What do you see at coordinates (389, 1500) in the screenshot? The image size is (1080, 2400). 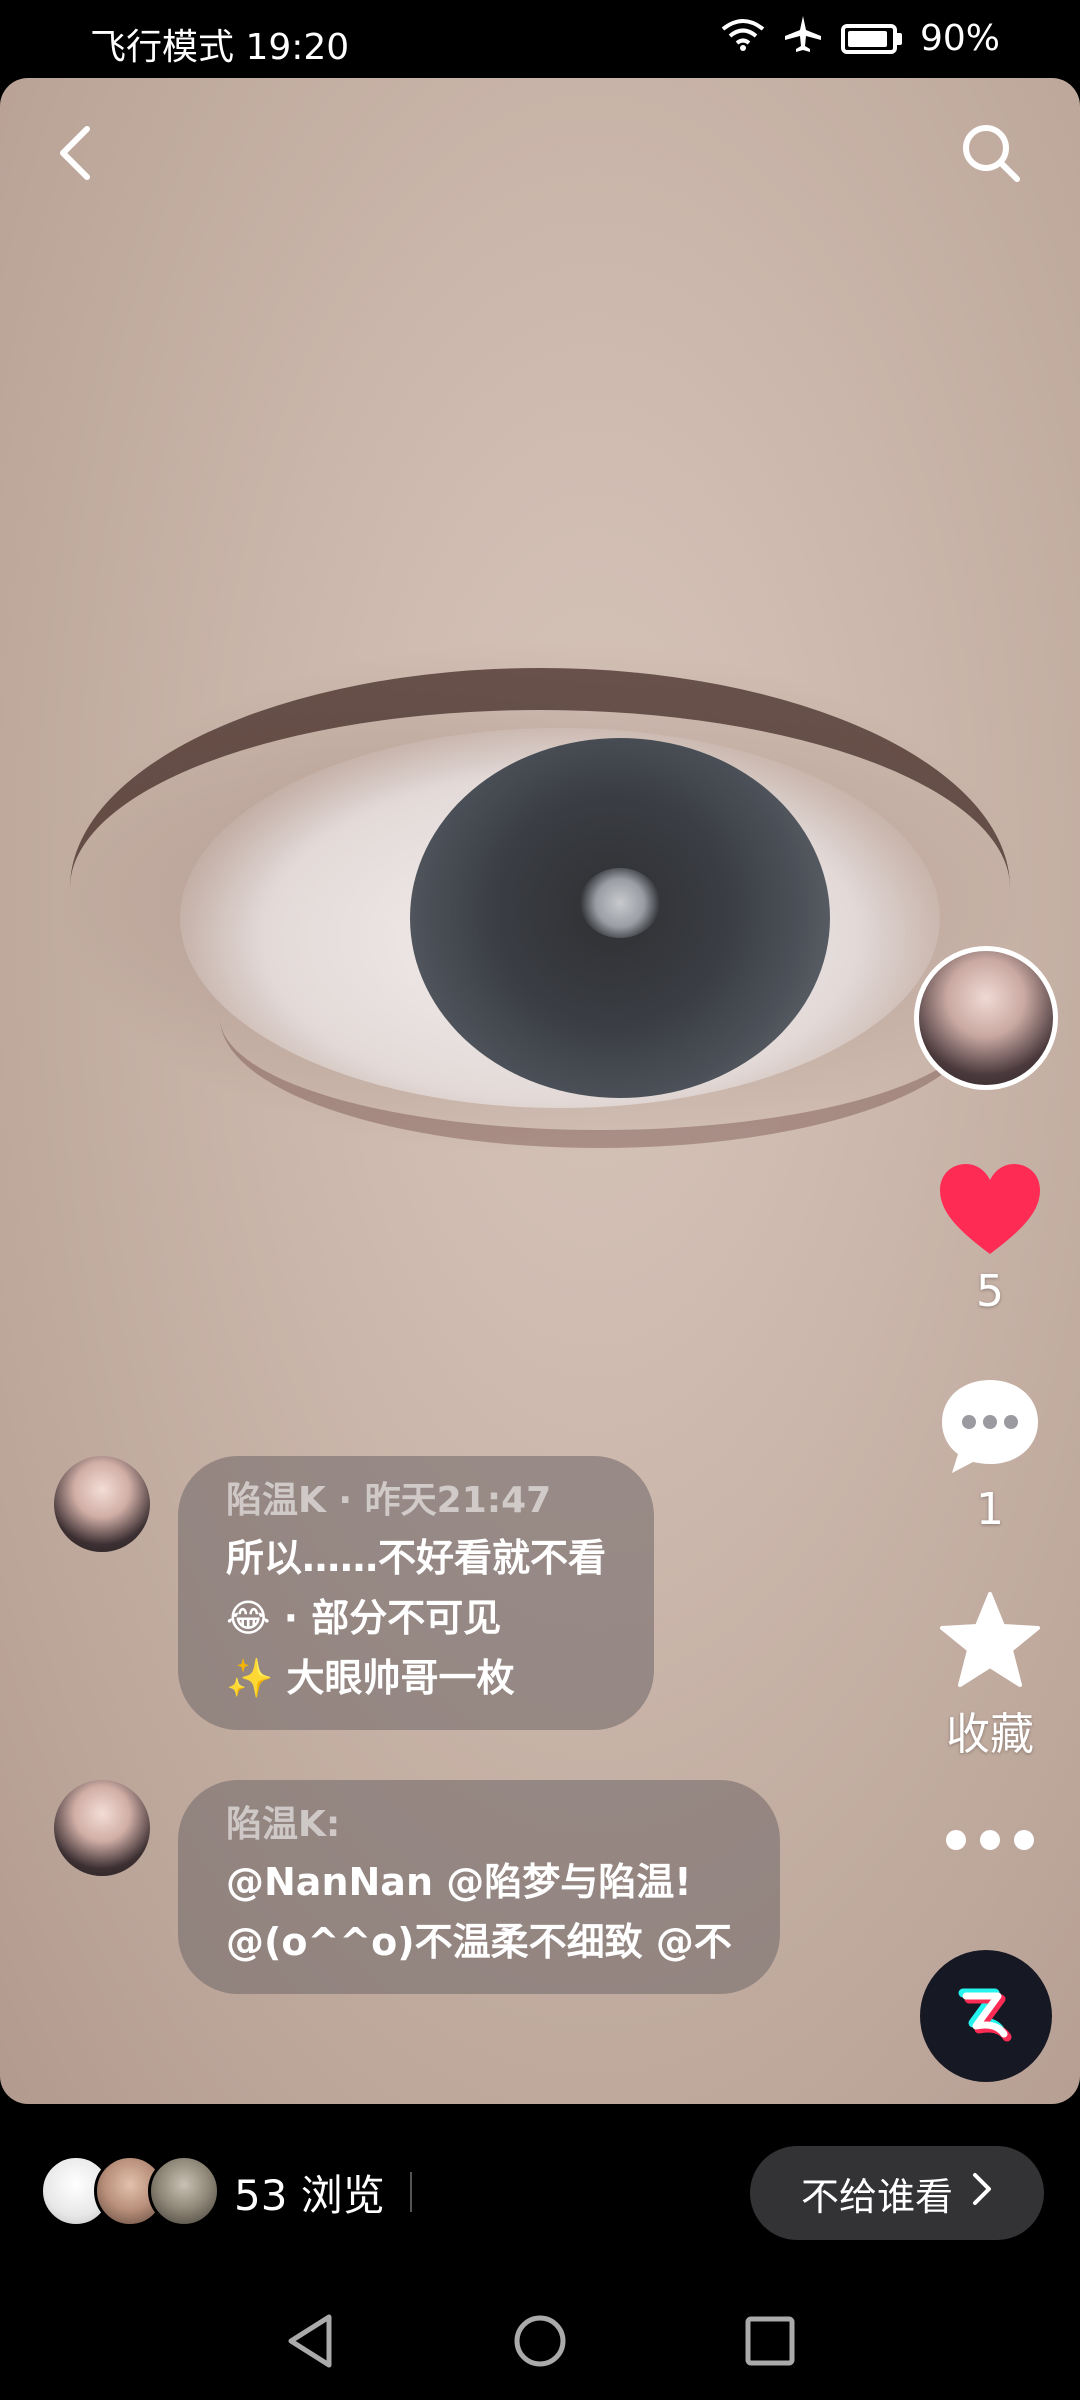 I see `comment-meta: 陷温K · 昨天21:47` at bounding box center [389, 1500].